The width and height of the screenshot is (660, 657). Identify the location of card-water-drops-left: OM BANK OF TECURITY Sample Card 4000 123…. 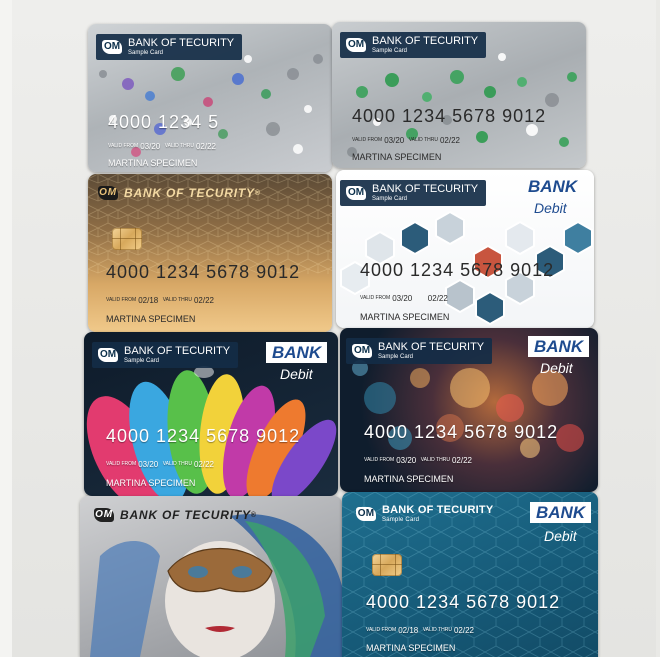
(210, 98).